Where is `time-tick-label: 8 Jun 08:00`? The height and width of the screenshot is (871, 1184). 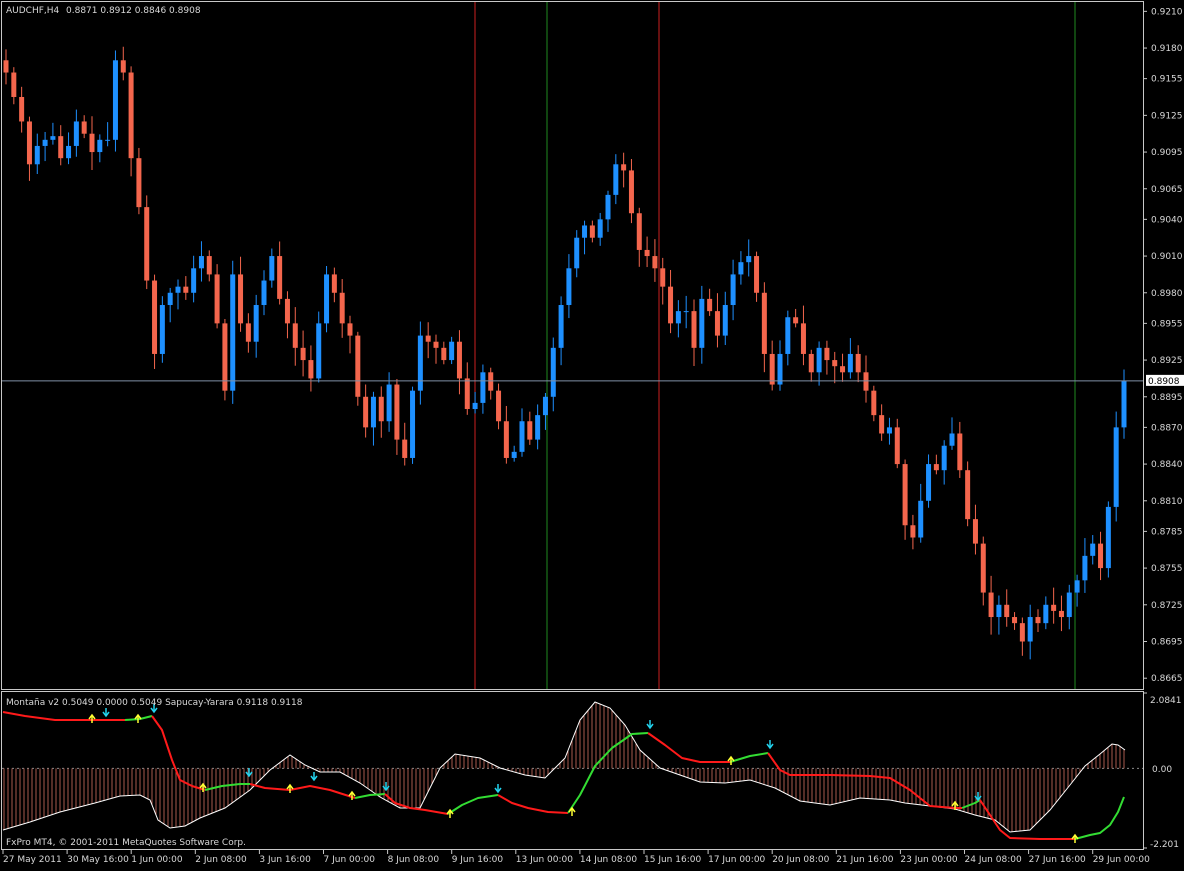
time-tick-label: 8 Jun 08:00 is located at coordinates (414, 860).